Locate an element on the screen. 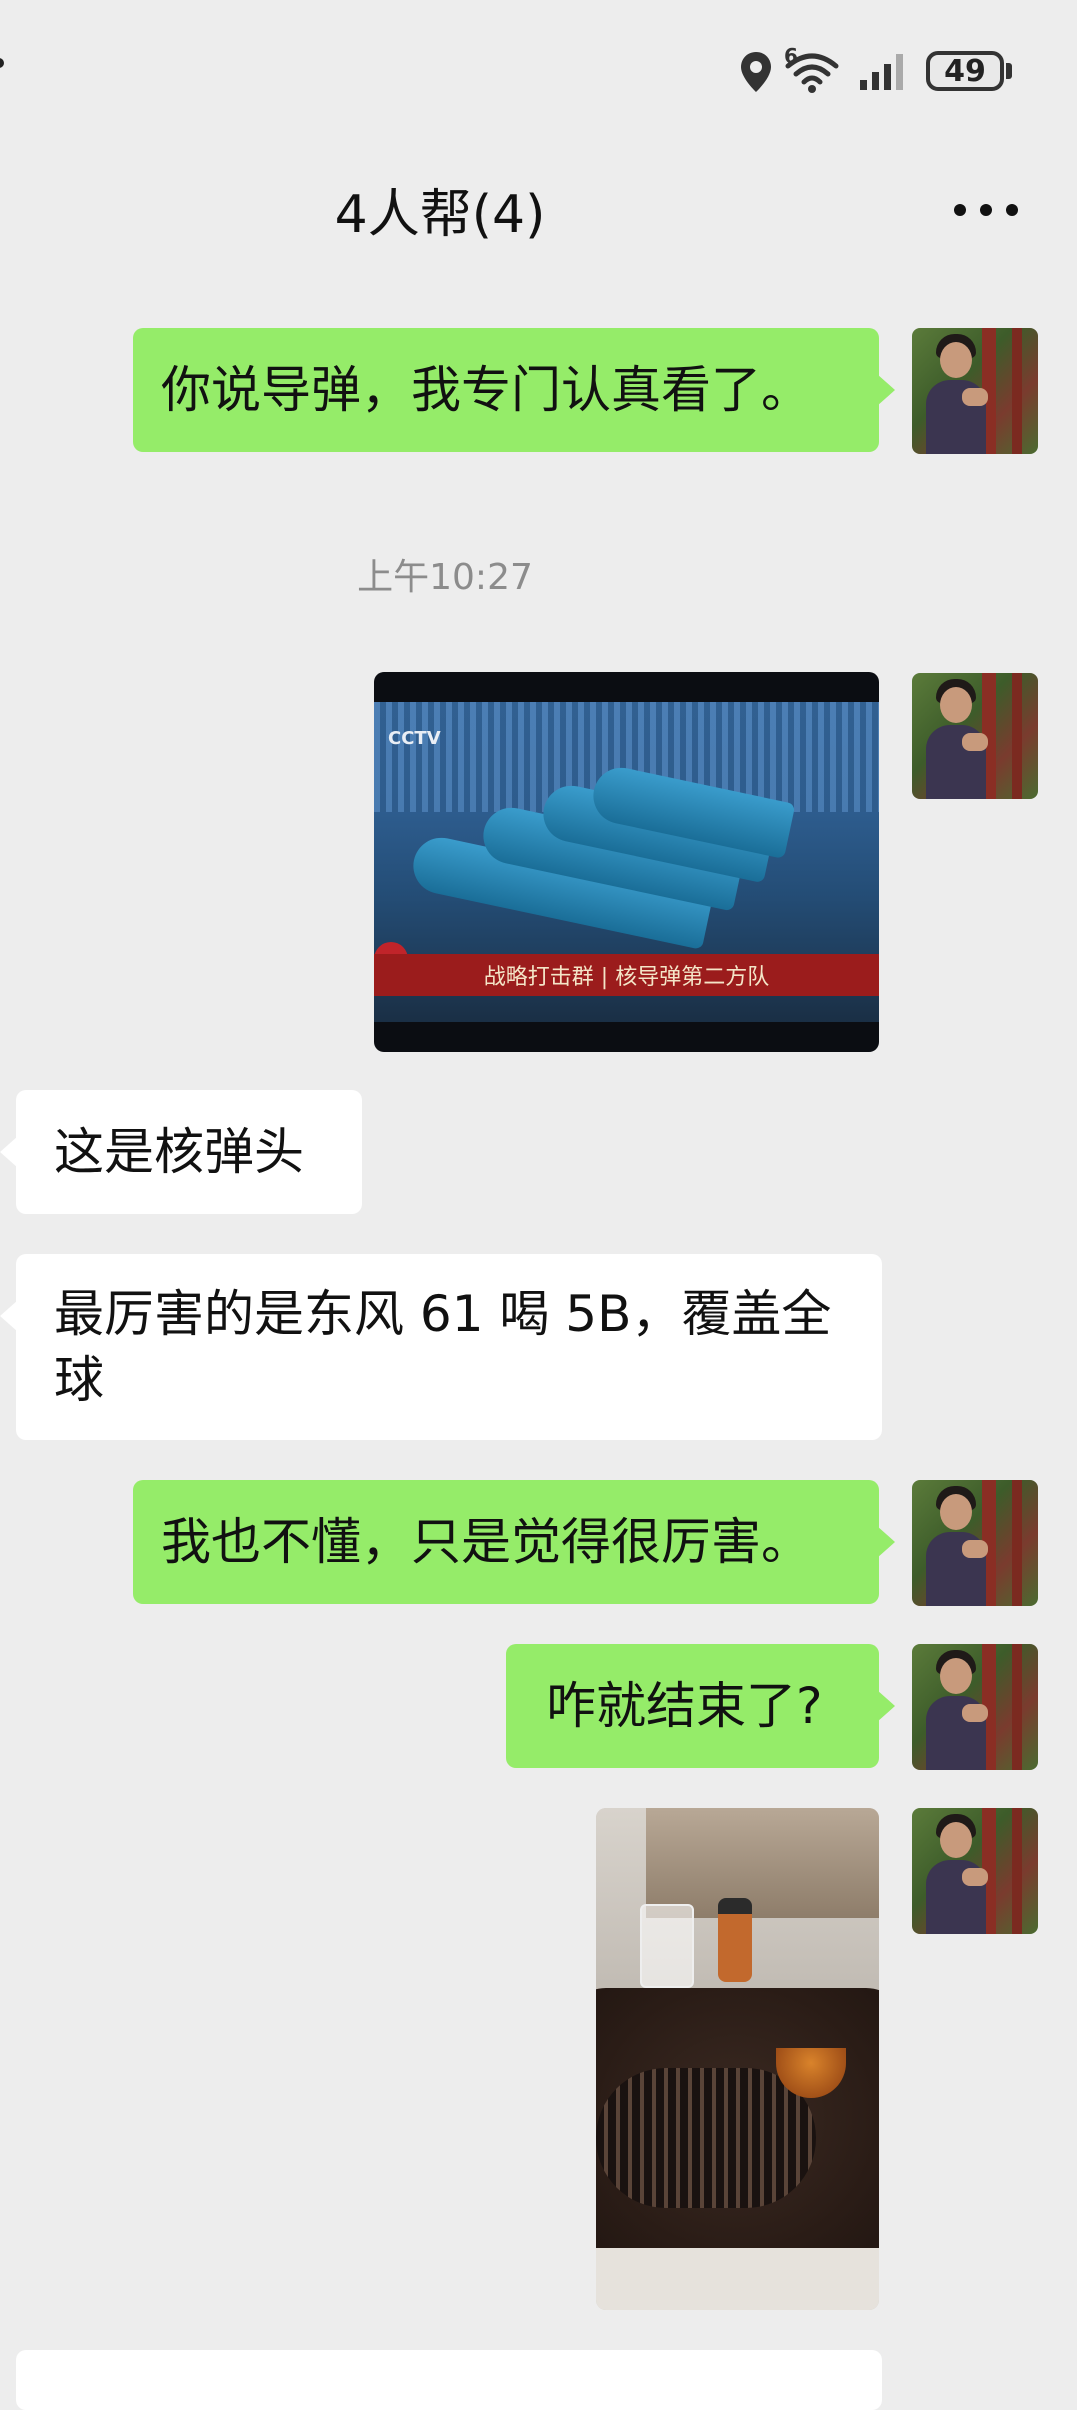  message-bubble-incoming: 这是核弹头 is located at coordinates (181, 1152).